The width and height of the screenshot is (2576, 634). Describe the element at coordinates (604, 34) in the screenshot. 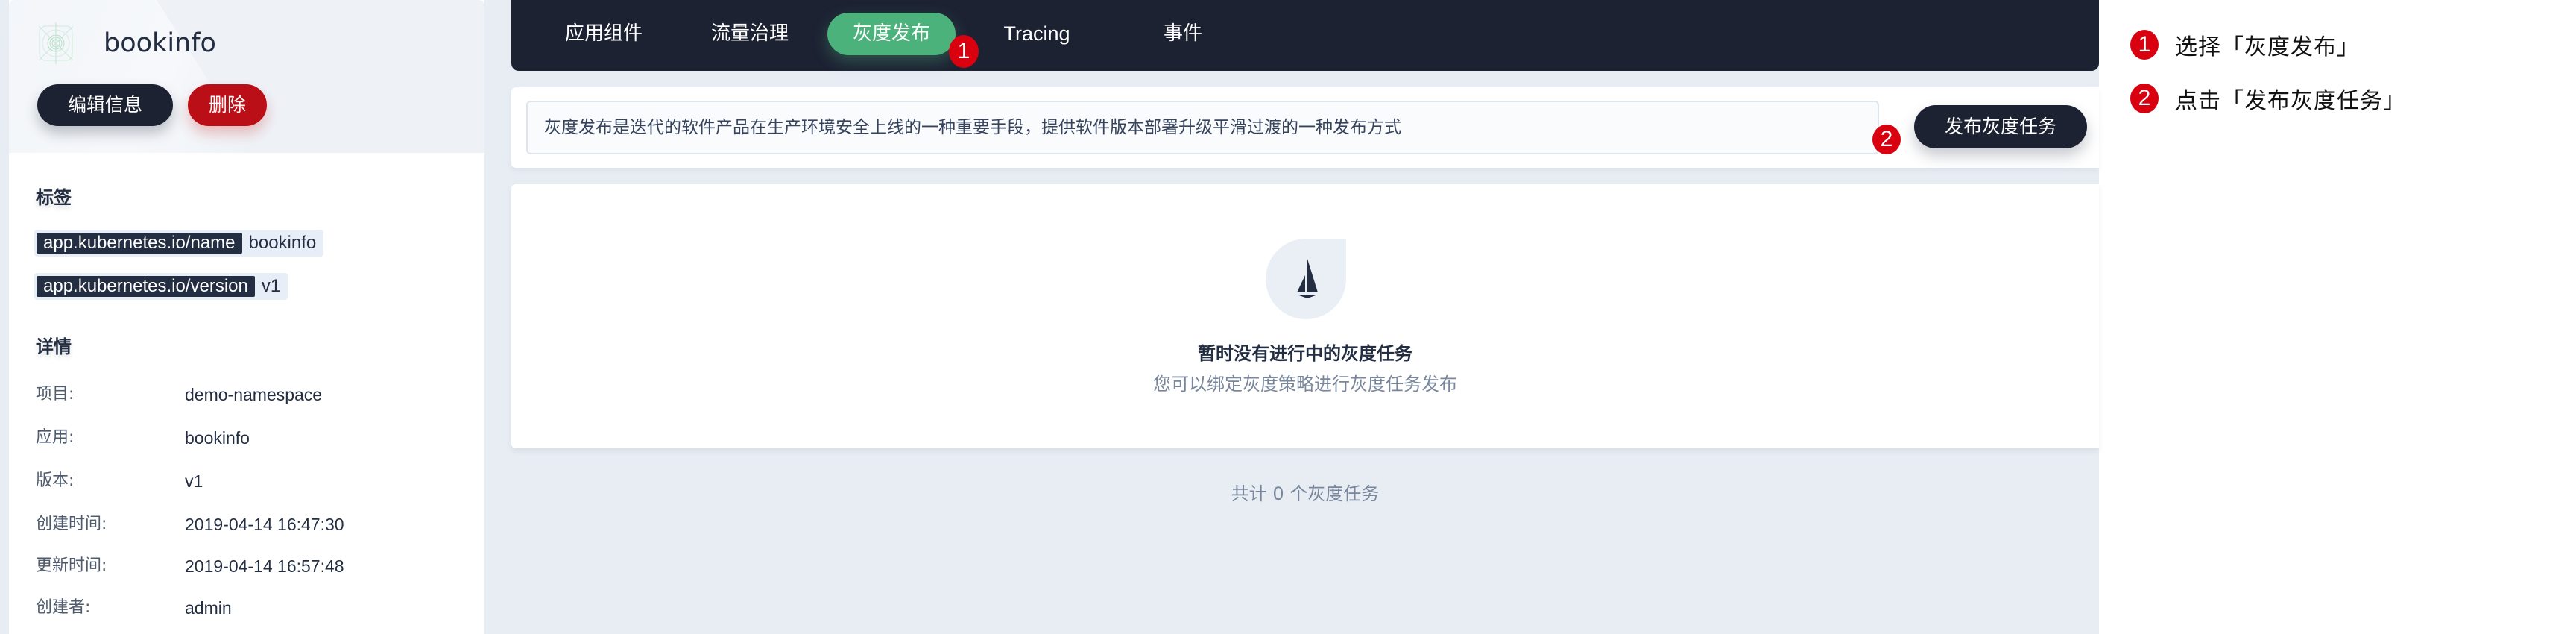

I see `tab-app-components: 应用组件` at that location.